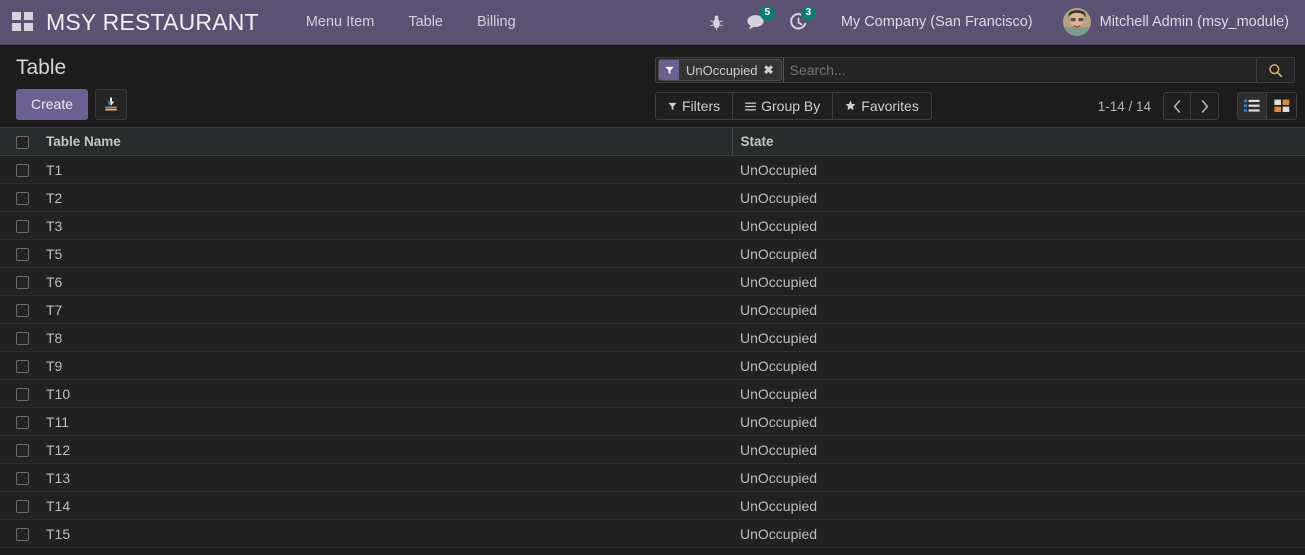 This screenshot has height=555, width=1305. I want to click on user-menu: Mitchell Admin (msy_module), so click(1174, 22).